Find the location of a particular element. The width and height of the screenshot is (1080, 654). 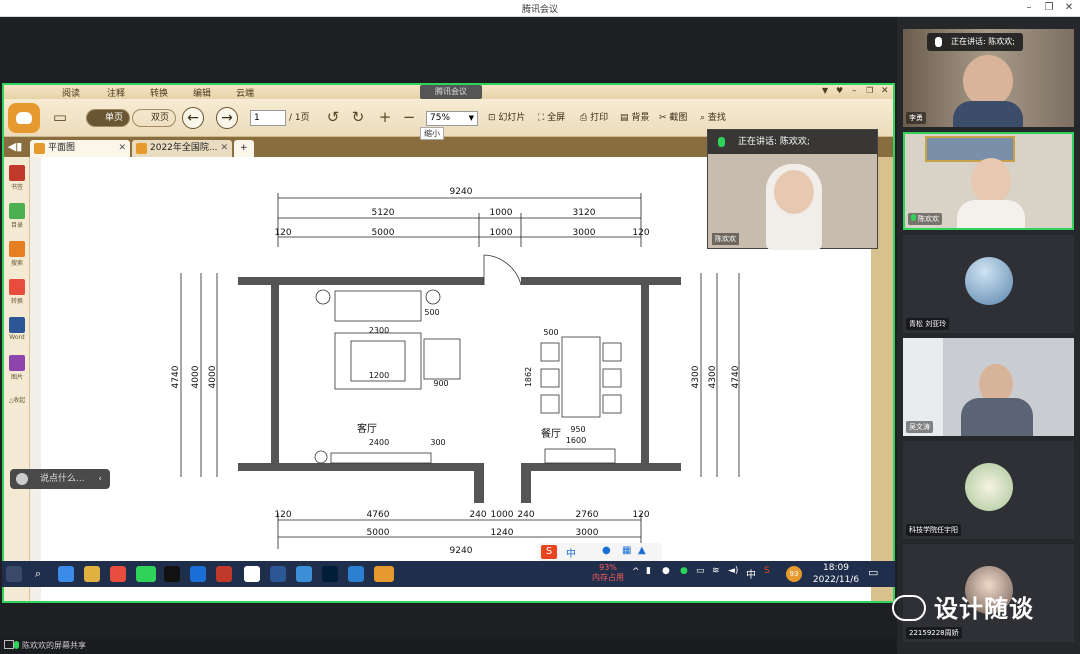

chevron-left-icon: ‹ is located at coordinates (100, 479).